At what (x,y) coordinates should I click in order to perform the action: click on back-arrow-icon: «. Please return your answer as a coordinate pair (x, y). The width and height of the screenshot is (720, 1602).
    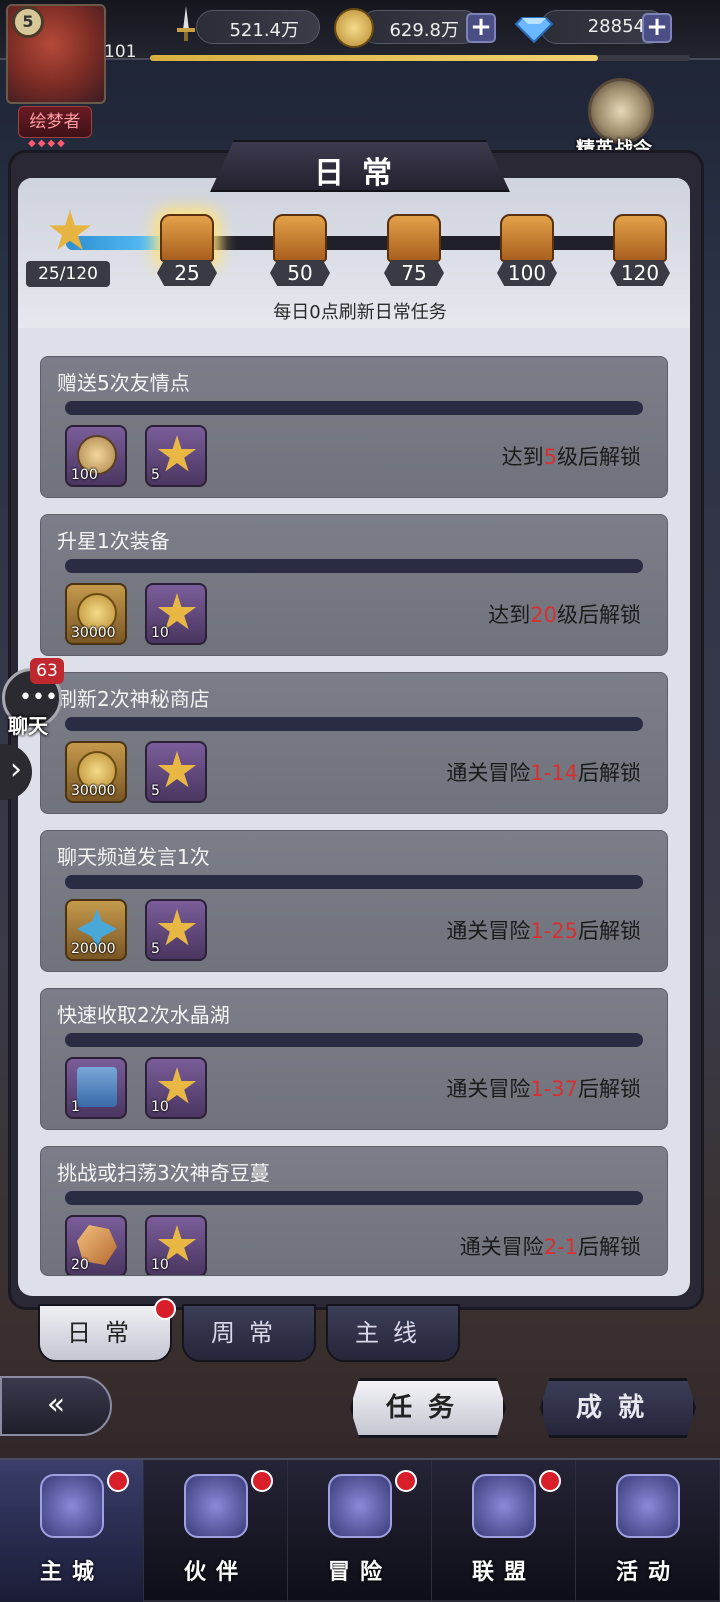
    Looking at the image, I should click on (56, 1404).